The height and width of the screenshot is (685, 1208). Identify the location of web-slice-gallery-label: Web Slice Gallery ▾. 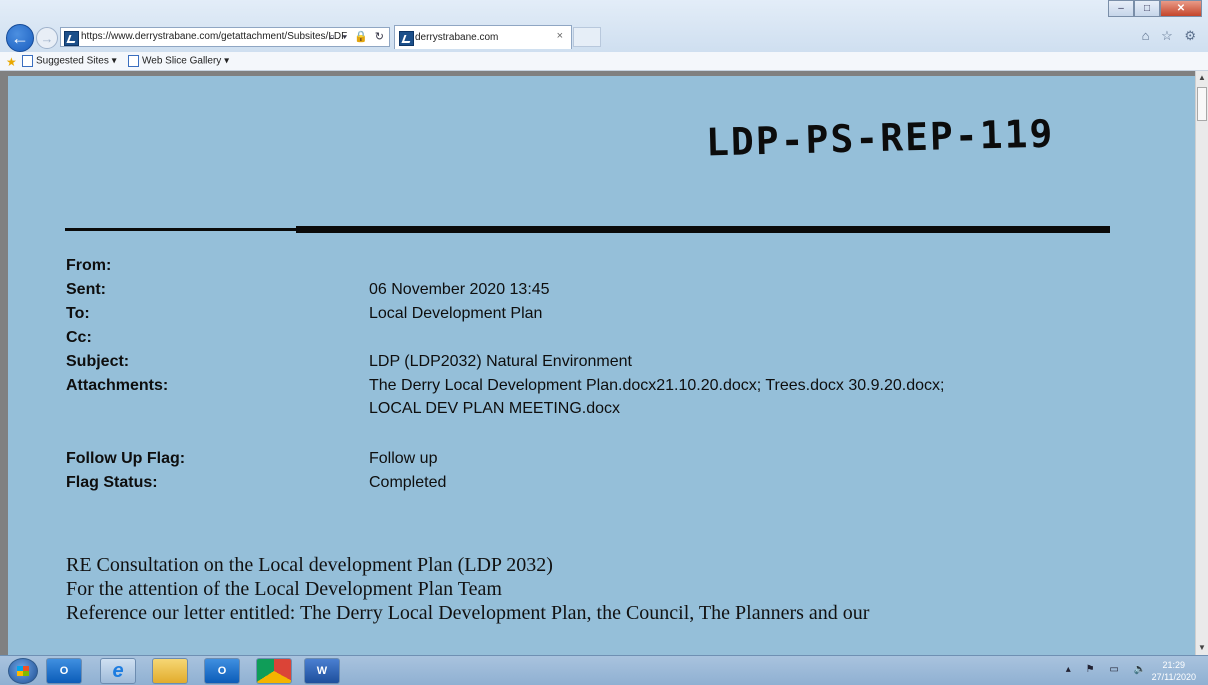
(186, 61).